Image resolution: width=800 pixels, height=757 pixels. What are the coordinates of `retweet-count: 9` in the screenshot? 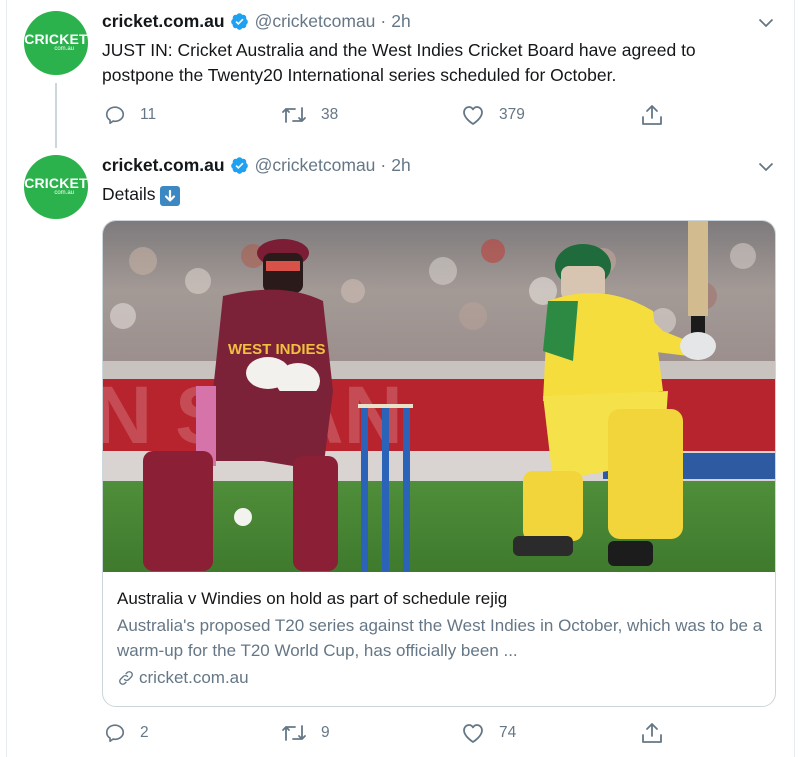 It's located at (325, 732).